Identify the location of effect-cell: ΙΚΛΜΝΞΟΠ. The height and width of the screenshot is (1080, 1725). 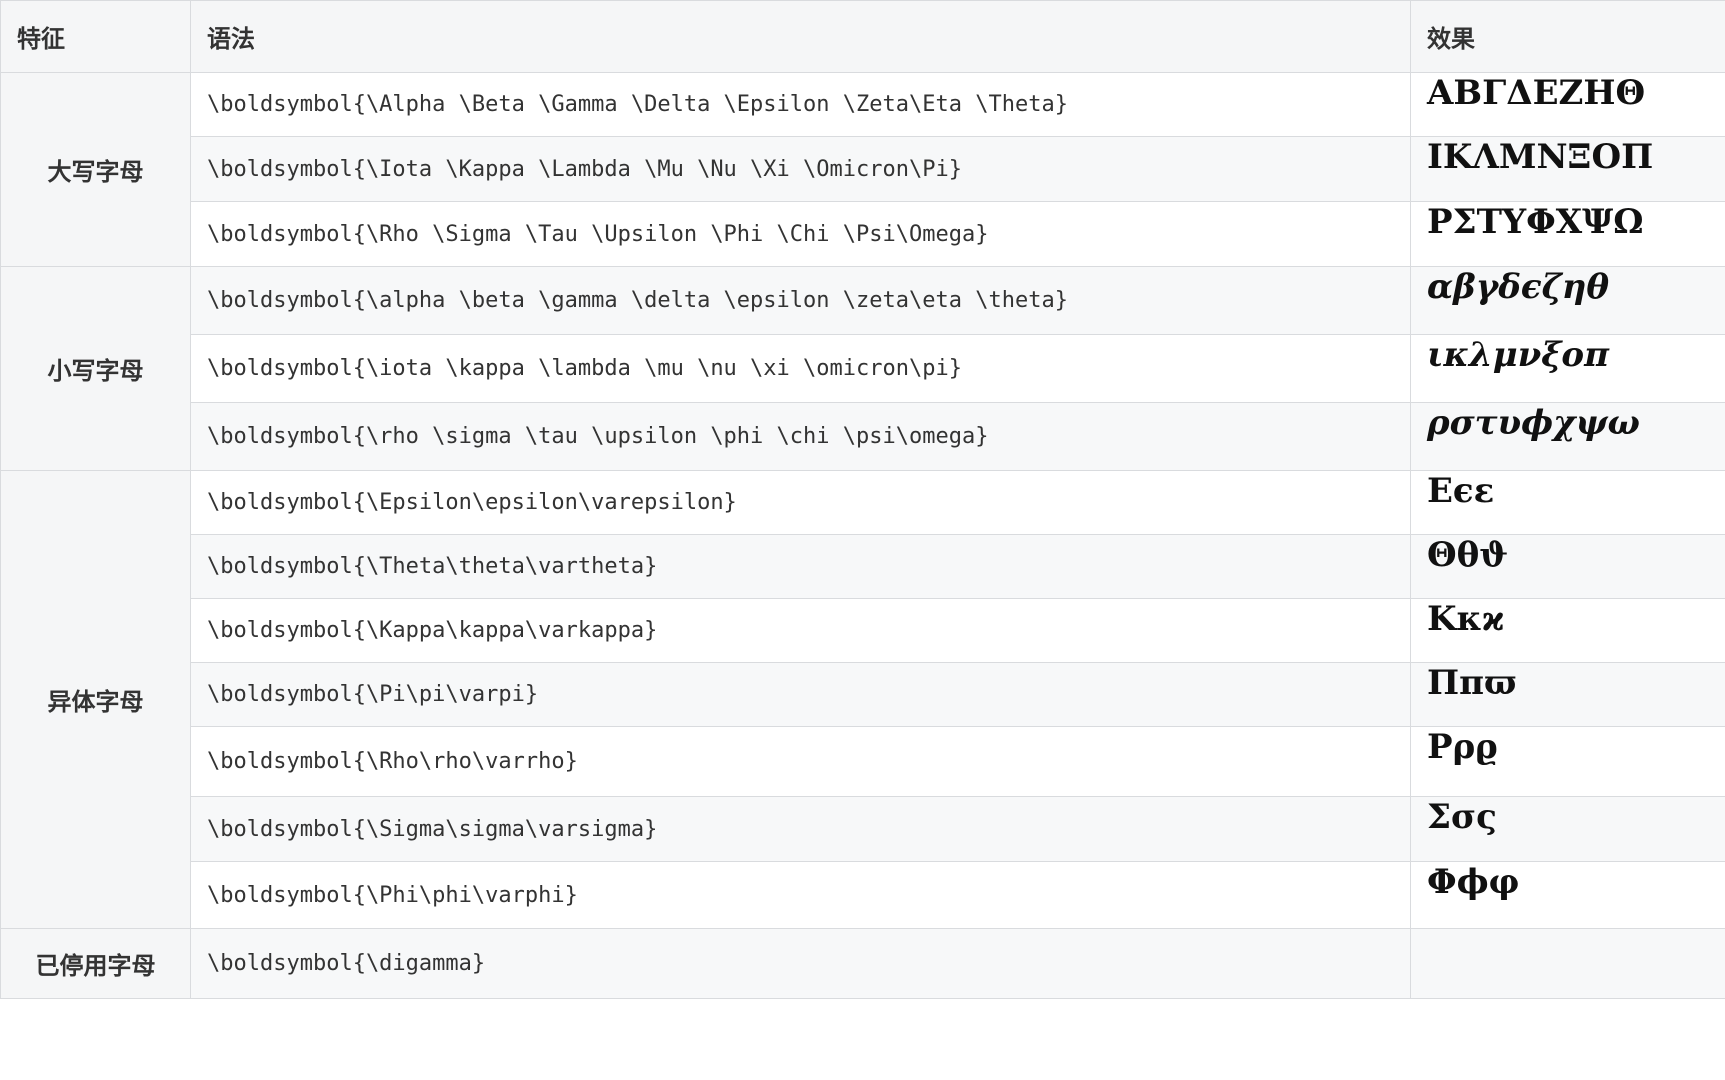
(1567, 169).